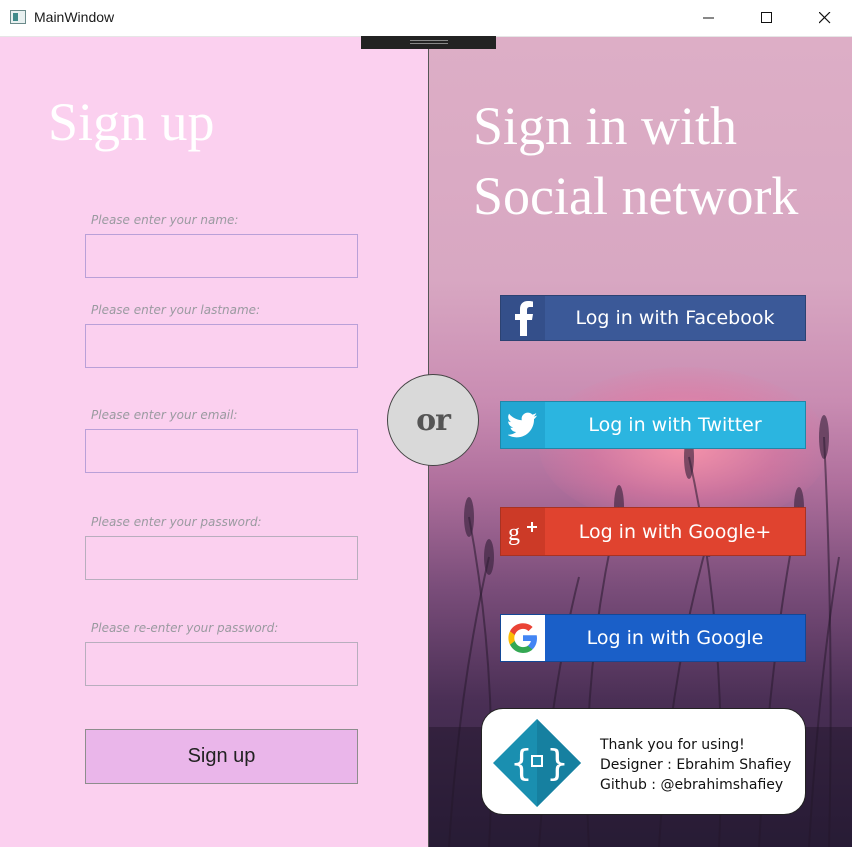 This screenshot has height=847, width=852. I want to click on maximize-button, so click(767, 18).